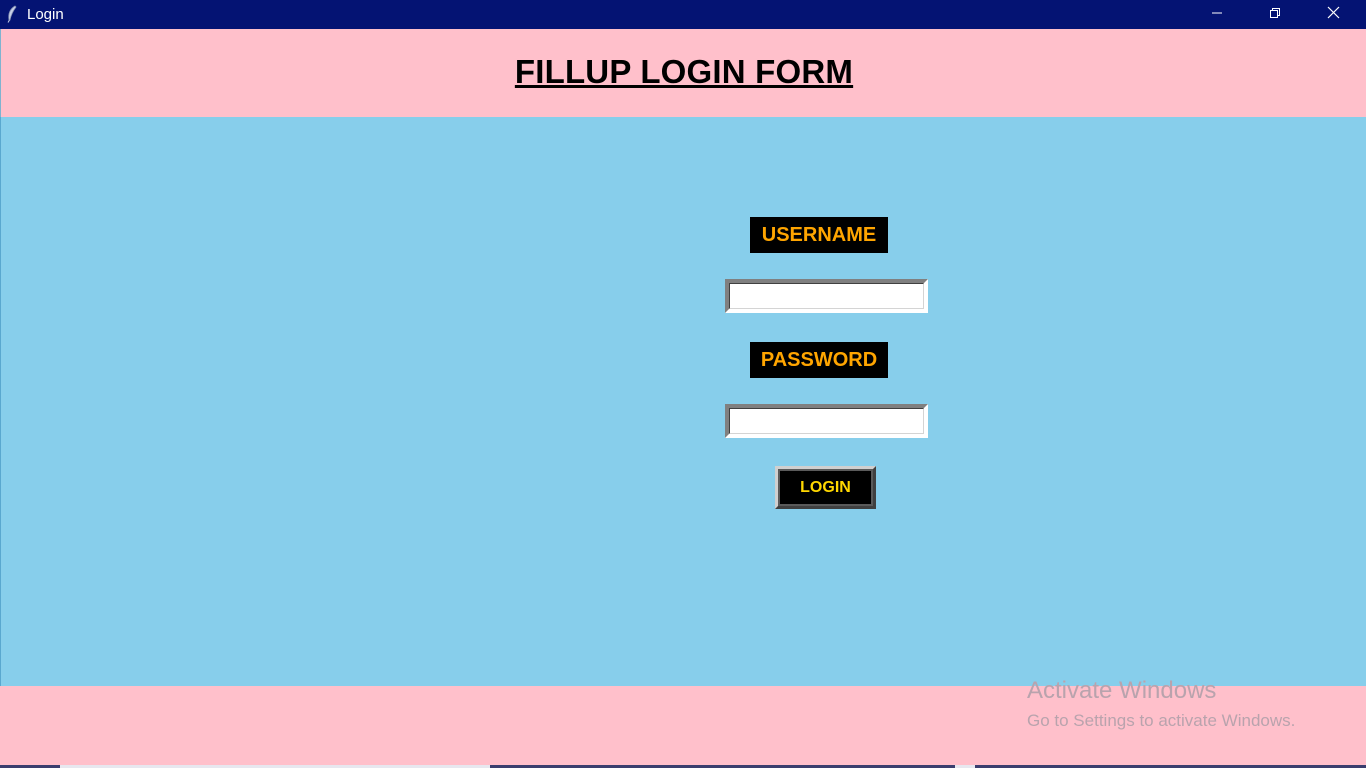 This screenshot has height=768, width=1366. What do you see at coordinates (1161, 720) in the screenshot?
I see `activation-watermark-subtitle: Go to Settings to activate Windows.` at bounding box center [1161, 720].